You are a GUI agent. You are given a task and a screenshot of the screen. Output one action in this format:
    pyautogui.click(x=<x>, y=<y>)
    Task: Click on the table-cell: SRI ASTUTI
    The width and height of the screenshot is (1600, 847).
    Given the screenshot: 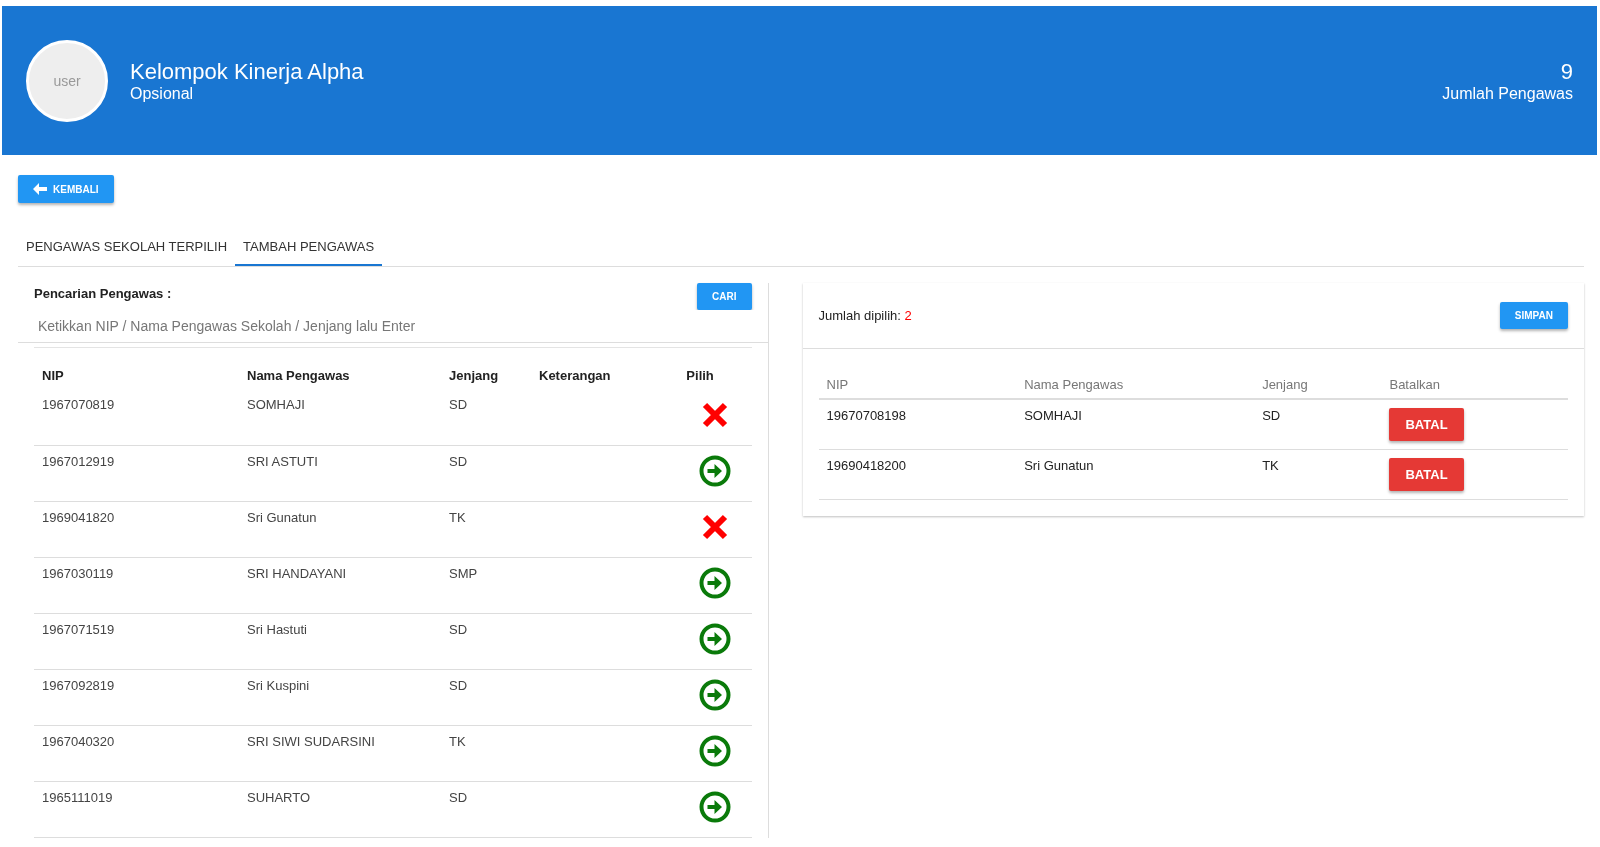 What is the action you would take?
    pyautogui.click(x=340, y=473)
    